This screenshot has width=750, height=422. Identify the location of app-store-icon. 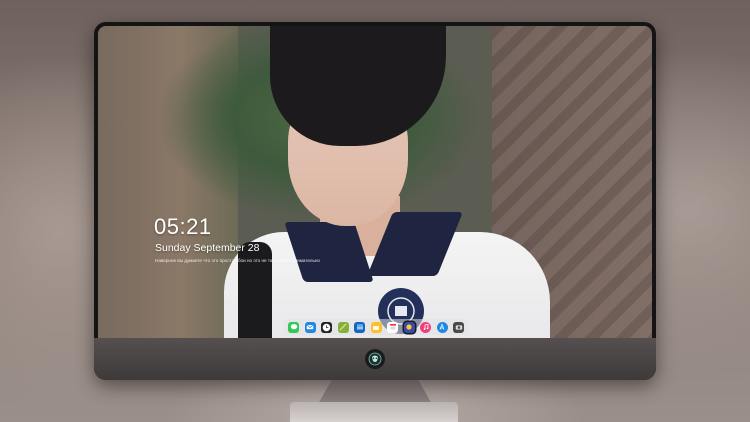
(442, 327).